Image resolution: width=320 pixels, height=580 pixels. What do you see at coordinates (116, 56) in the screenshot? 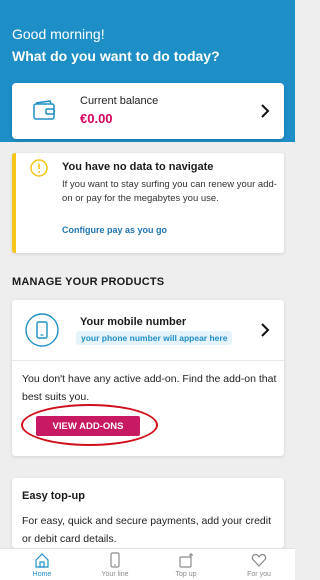
I see `page-title: What do you want to do today?` at bounding box center [116, 56].